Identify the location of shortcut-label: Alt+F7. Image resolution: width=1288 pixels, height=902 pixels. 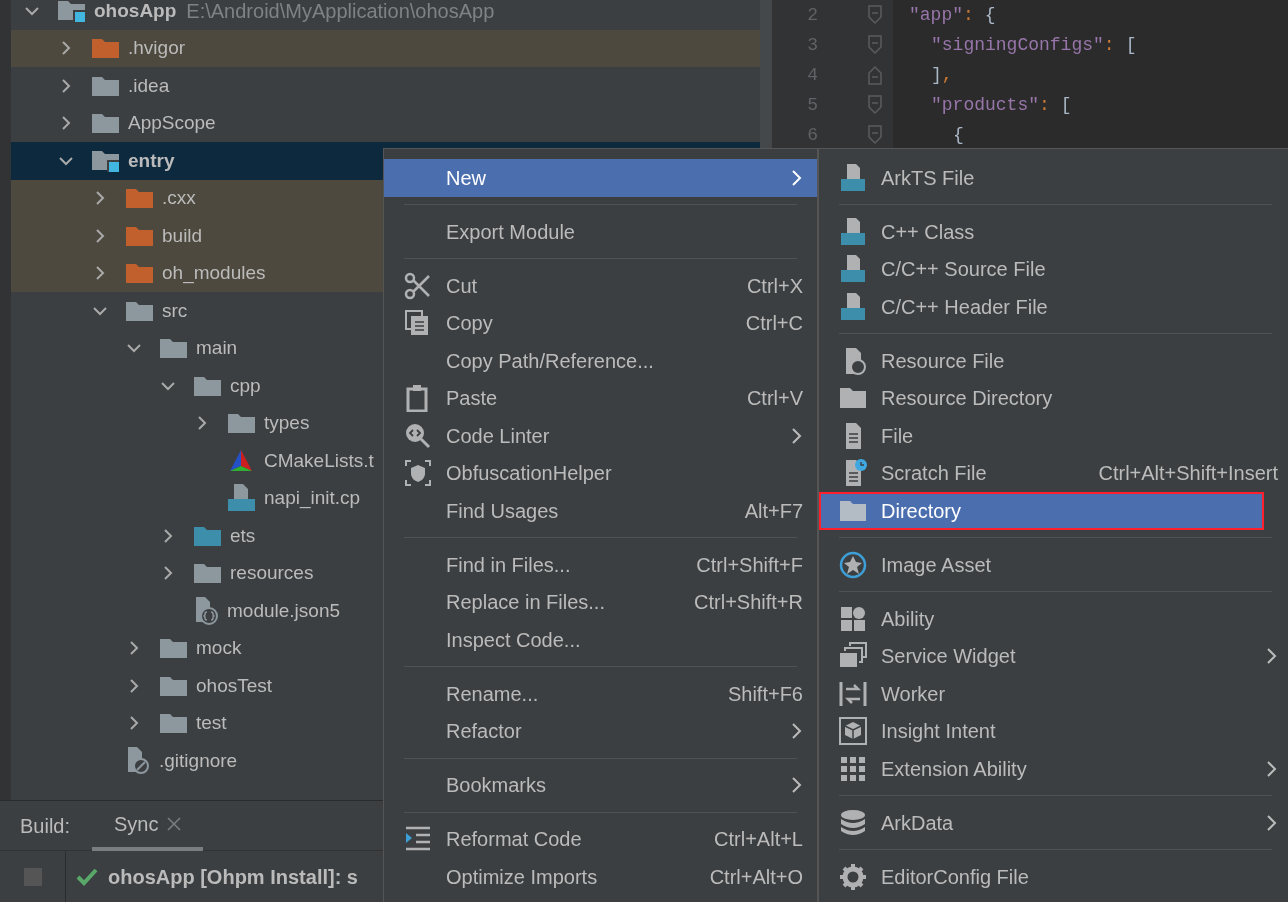
(773, 511).